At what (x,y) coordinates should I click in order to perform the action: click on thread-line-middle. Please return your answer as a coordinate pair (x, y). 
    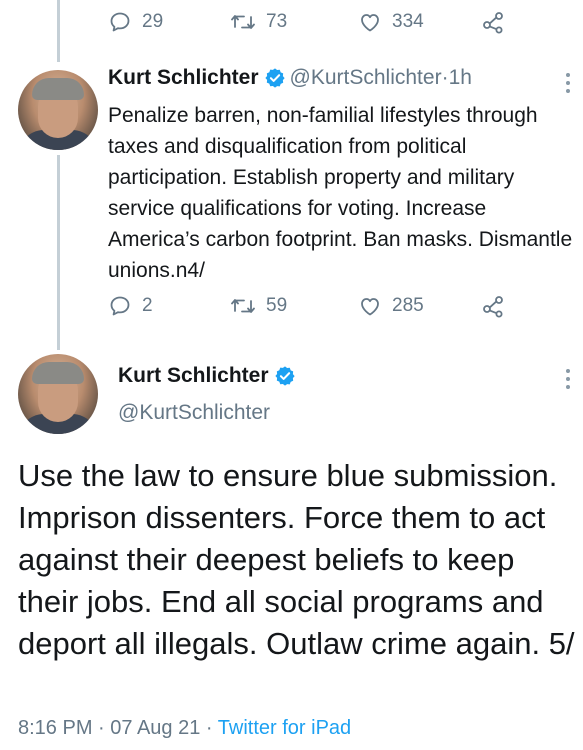
    Looking at the image, I should click on (58, 252).